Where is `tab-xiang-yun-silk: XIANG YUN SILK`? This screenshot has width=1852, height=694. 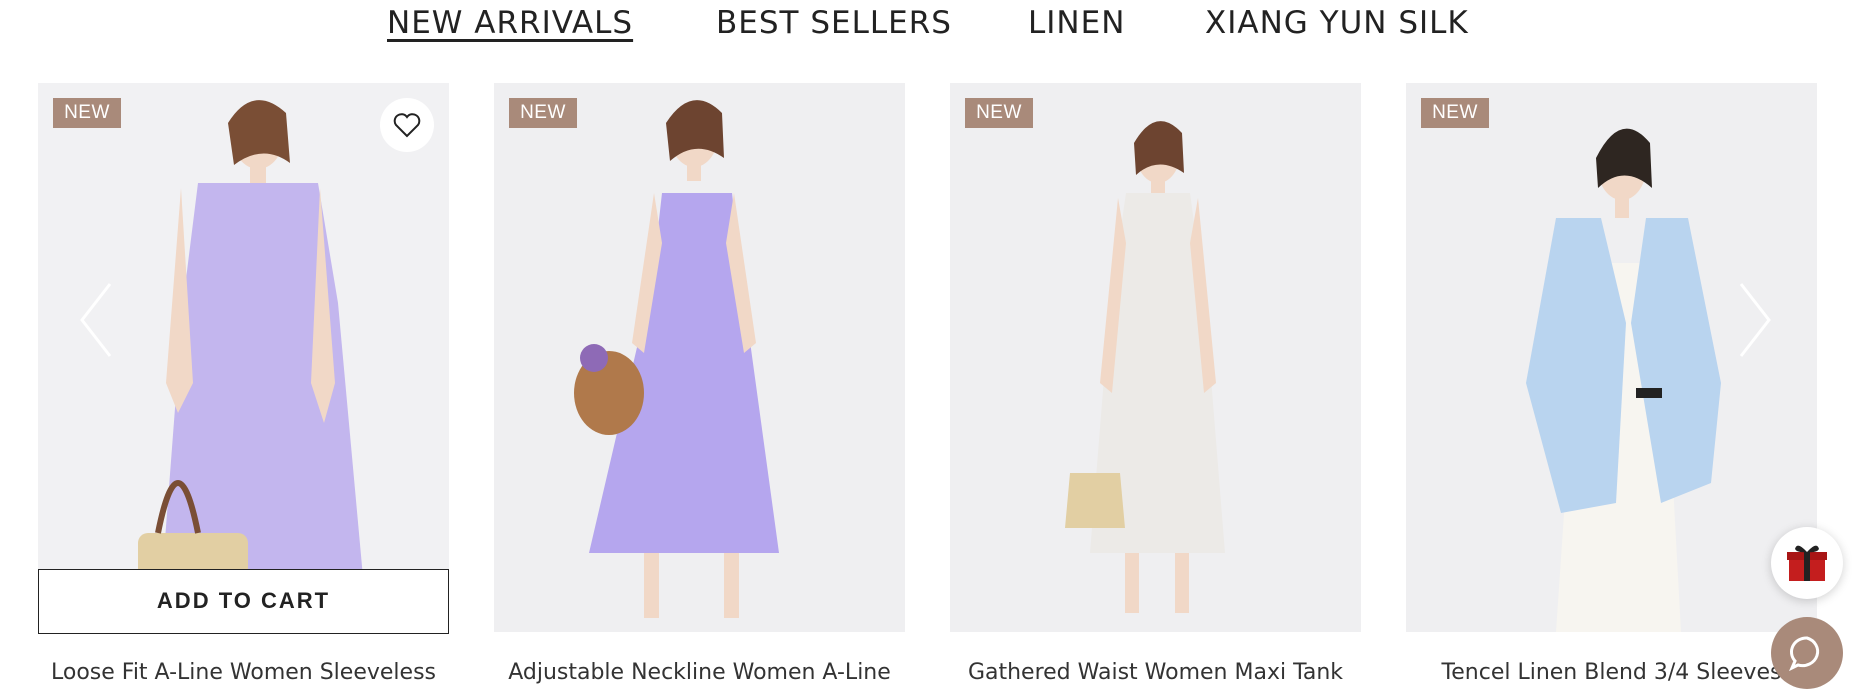
tab-xiang-yun-silk: XIANG YUN SILK is located at coordinates (1337, 23).